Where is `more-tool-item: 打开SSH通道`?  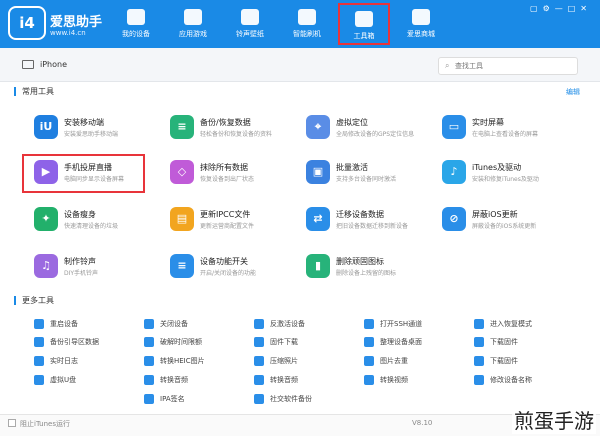
more-tool-item: 打开SSH通道 is located at coordinates (419, 325).